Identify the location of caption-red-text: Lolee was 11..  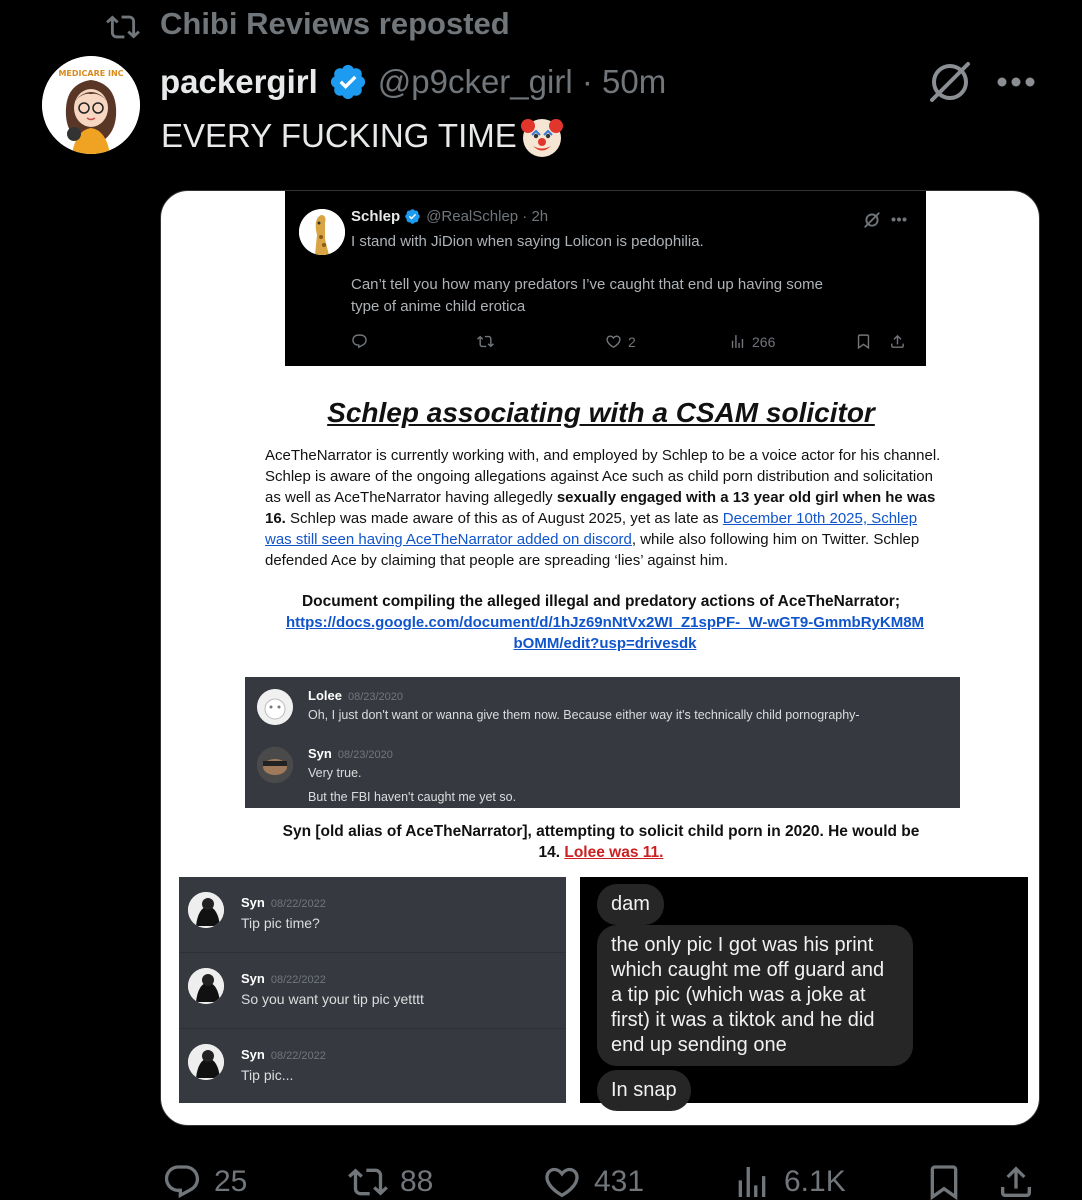
(614, 852).